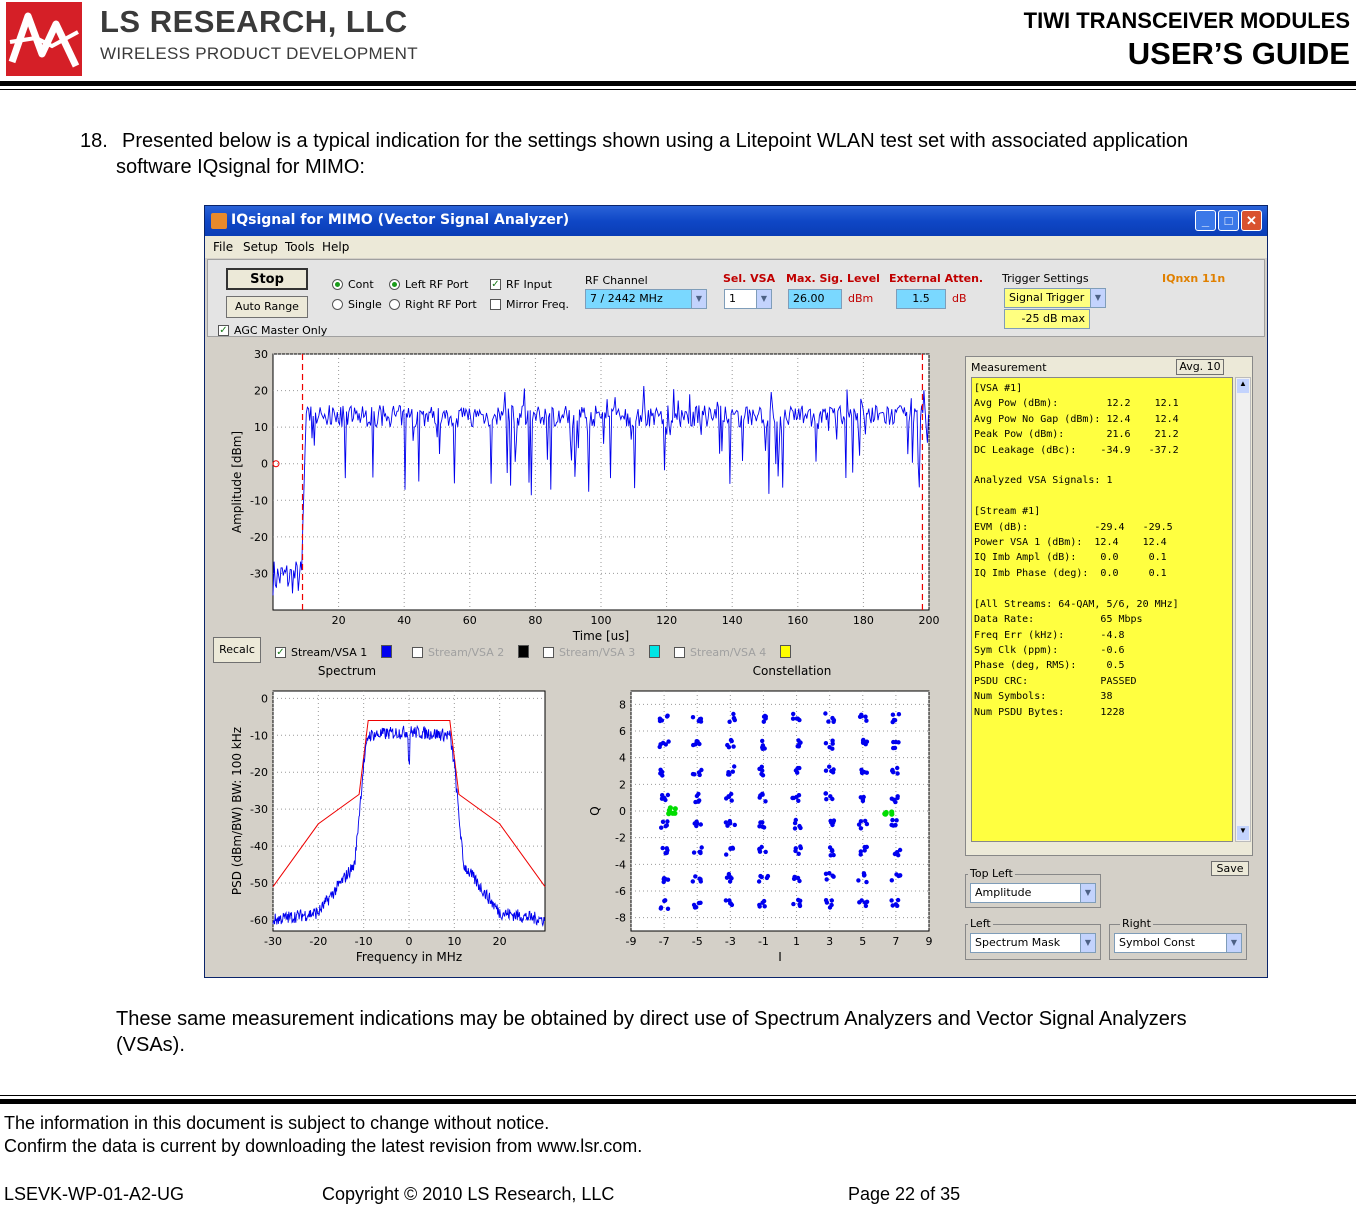 This screenshot has height=1205, width=1356. What do you see at coordinates (335, 247) in the screenshot?
I see `menu-help: Help` at bounding box center [335, 247].